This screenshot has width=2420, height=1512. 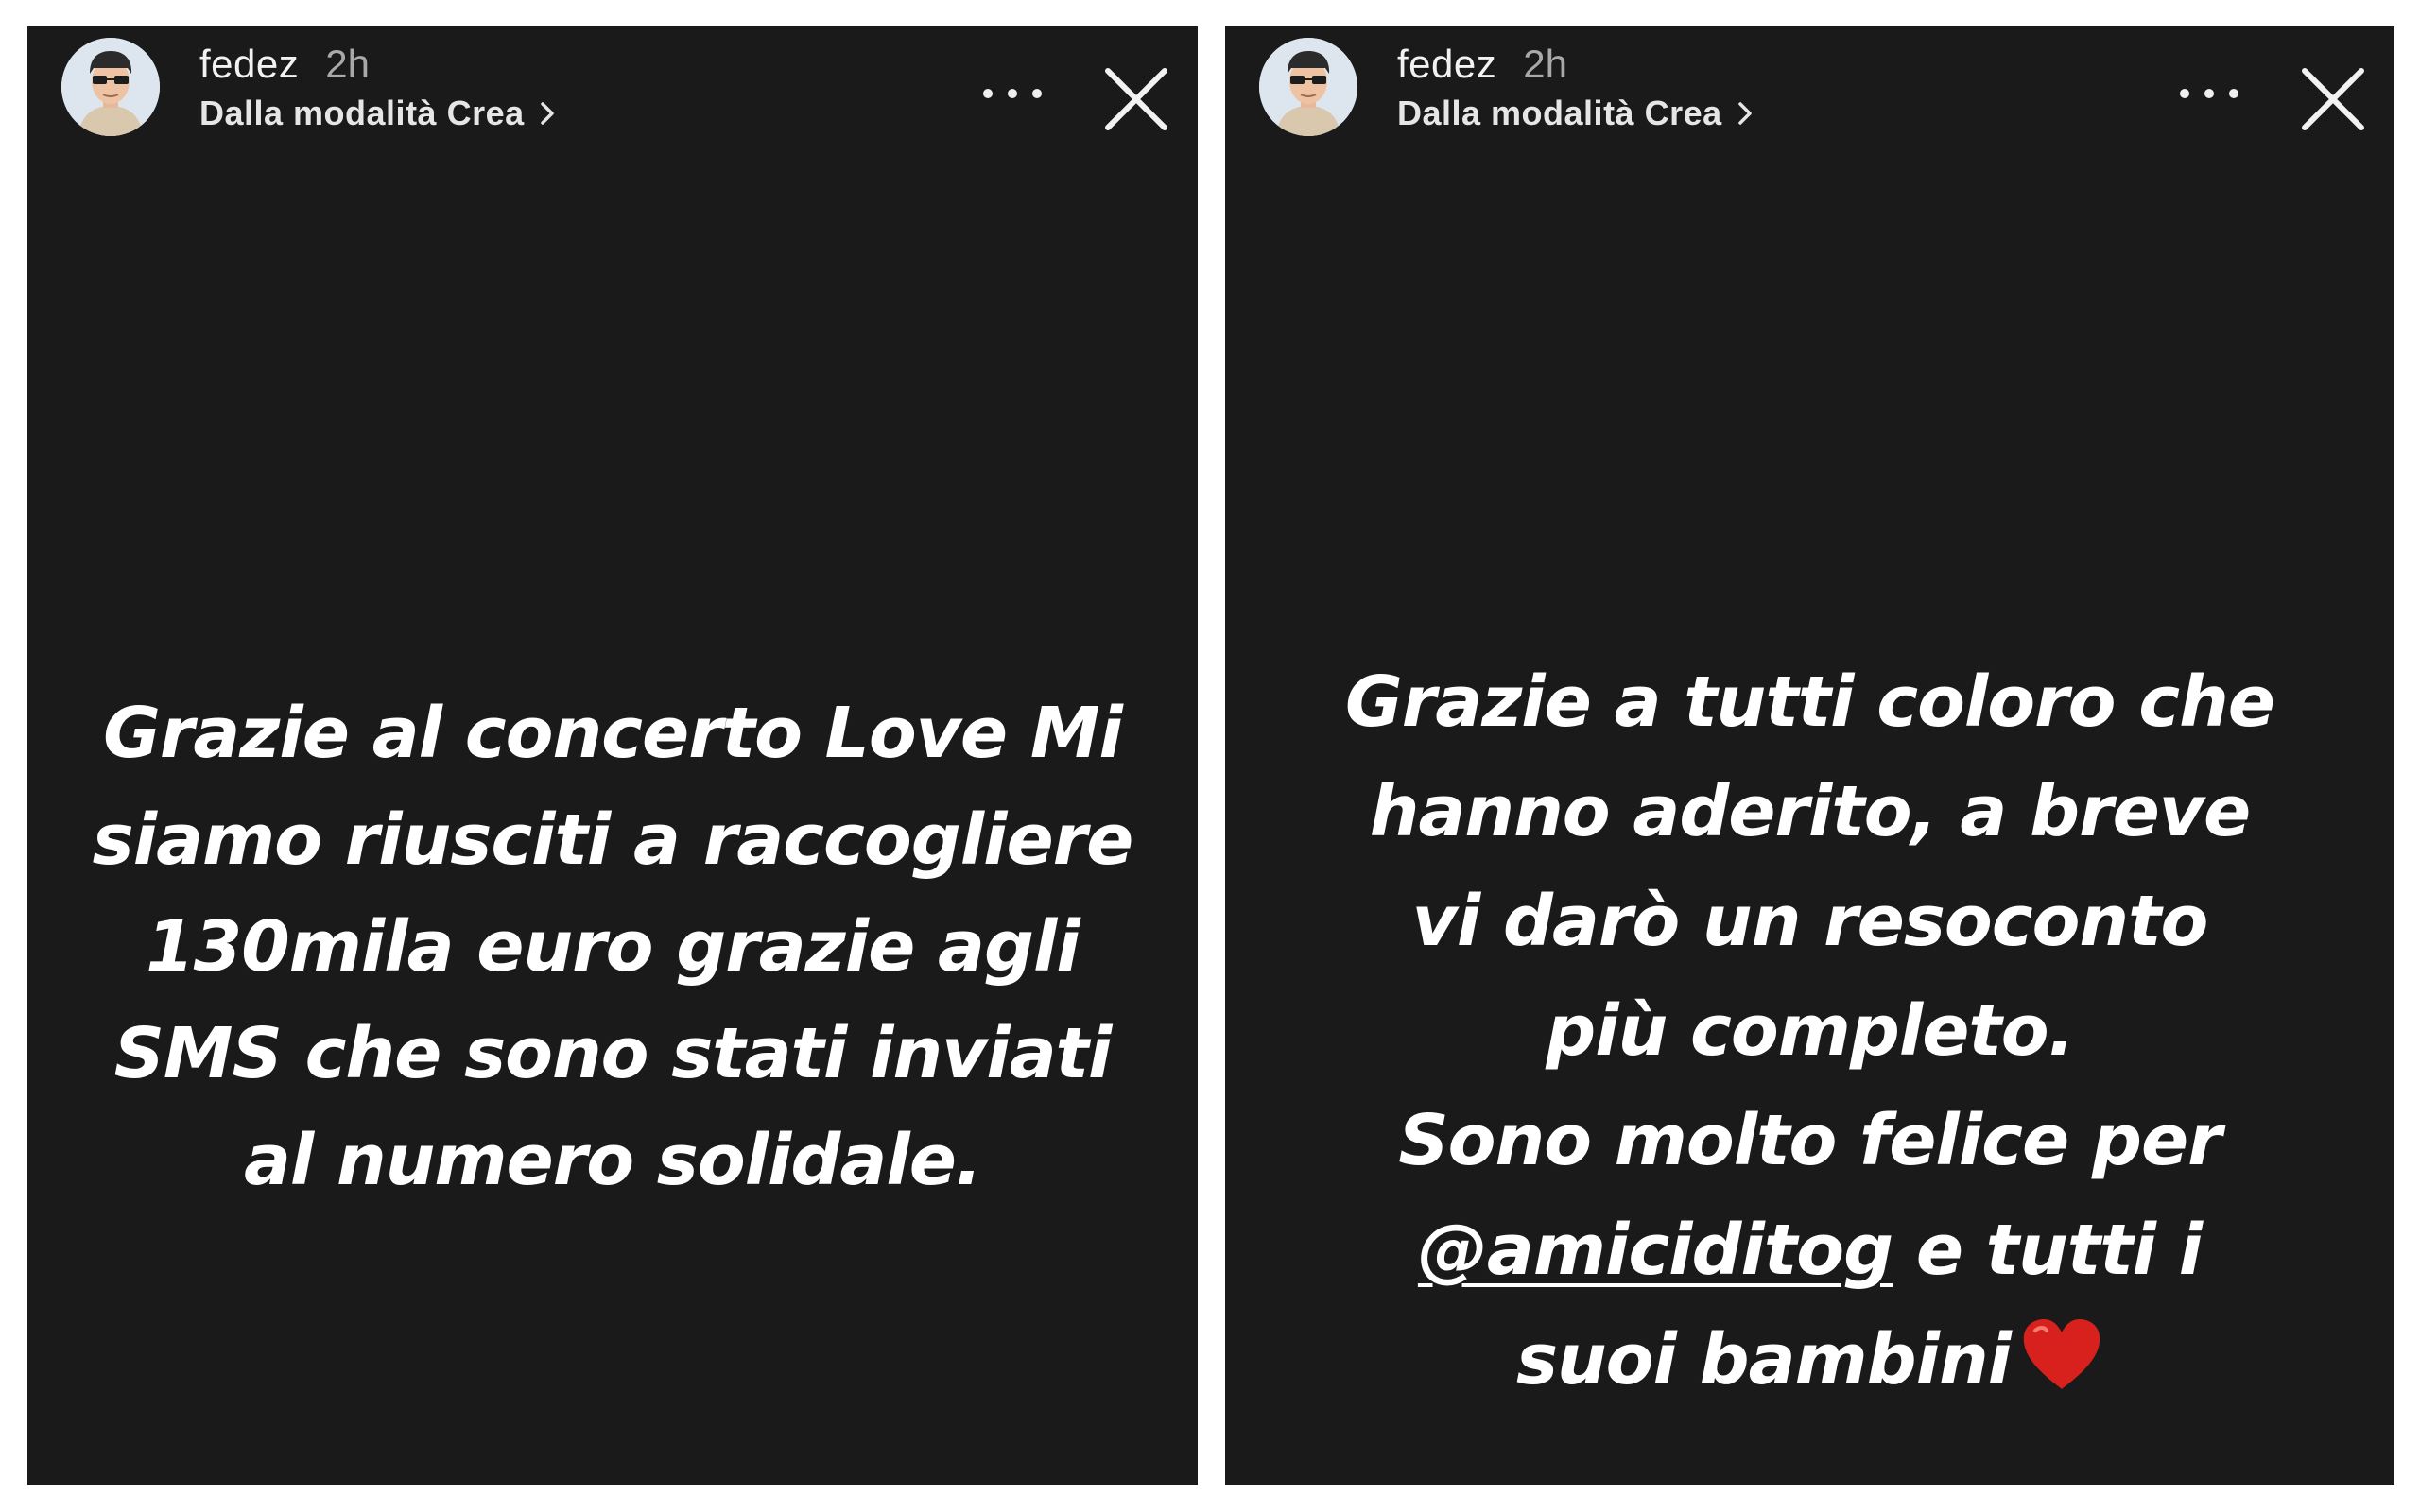 I want to click on story-text-line: suoi bambini, so click(x=1809, y=1360).